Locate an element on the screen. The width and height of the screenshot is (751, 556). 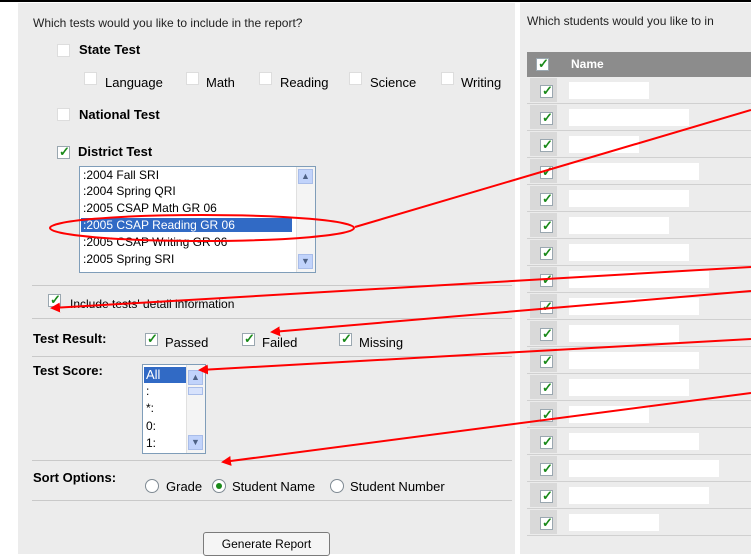
sort-student-name-radio is located at coordinates (219, 486).